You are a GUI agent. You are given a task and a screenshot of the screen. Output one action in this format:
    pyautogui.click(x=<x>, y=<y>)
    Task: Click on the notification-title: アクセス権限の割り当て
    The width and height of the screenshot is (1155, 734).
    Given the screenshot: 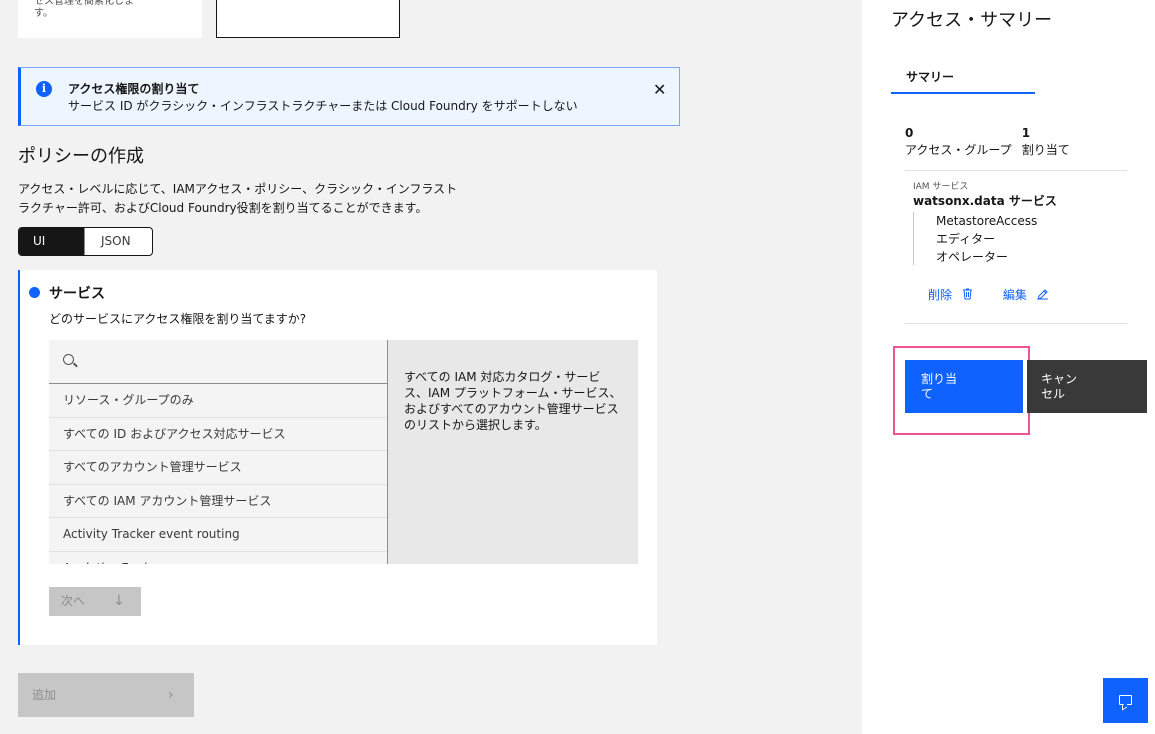 What is the action you would take?
    pyautogui.click(x=134, y=89)
    